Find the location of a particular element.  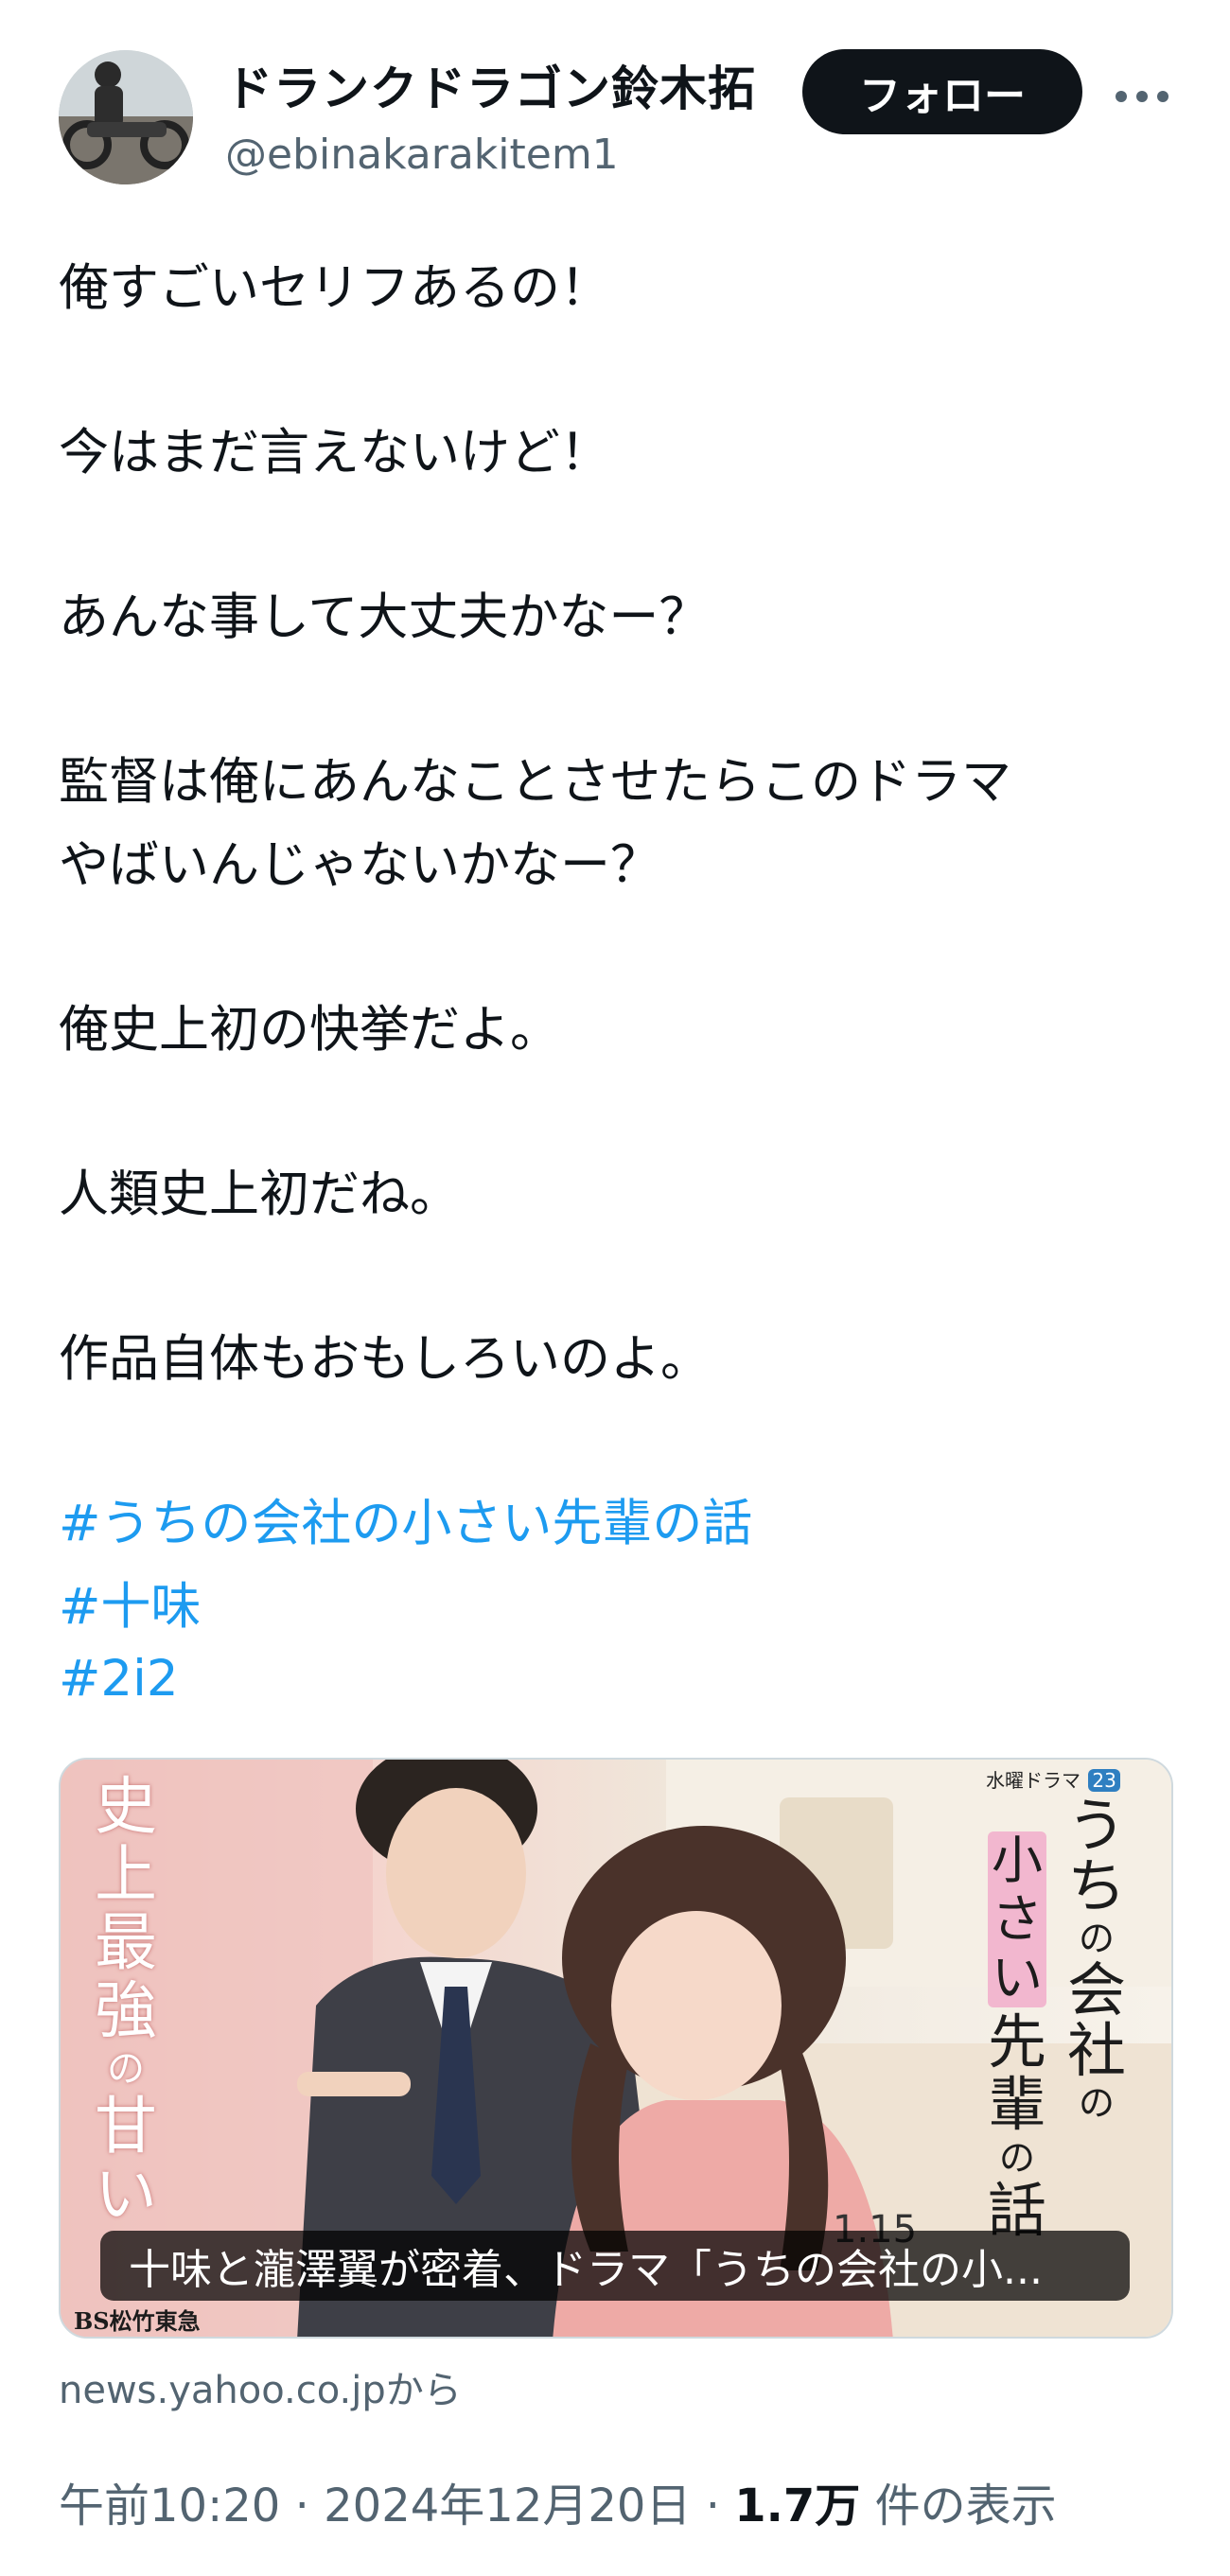

poster-title-small-char: 小 is located at coordinates (1017, 1861).